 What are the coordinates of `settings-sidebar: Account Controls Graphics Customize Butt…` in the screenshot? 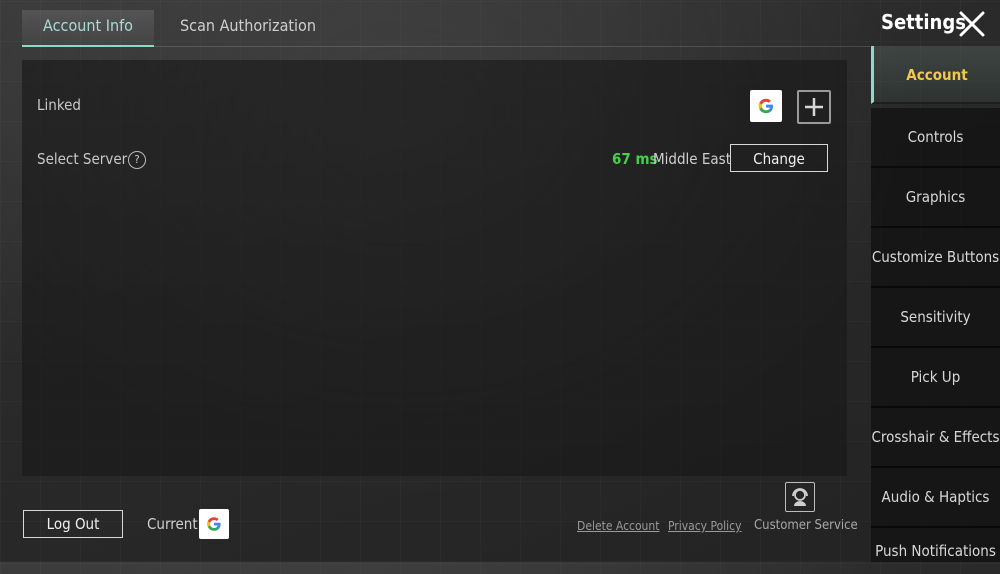 It's located at (935, 304).